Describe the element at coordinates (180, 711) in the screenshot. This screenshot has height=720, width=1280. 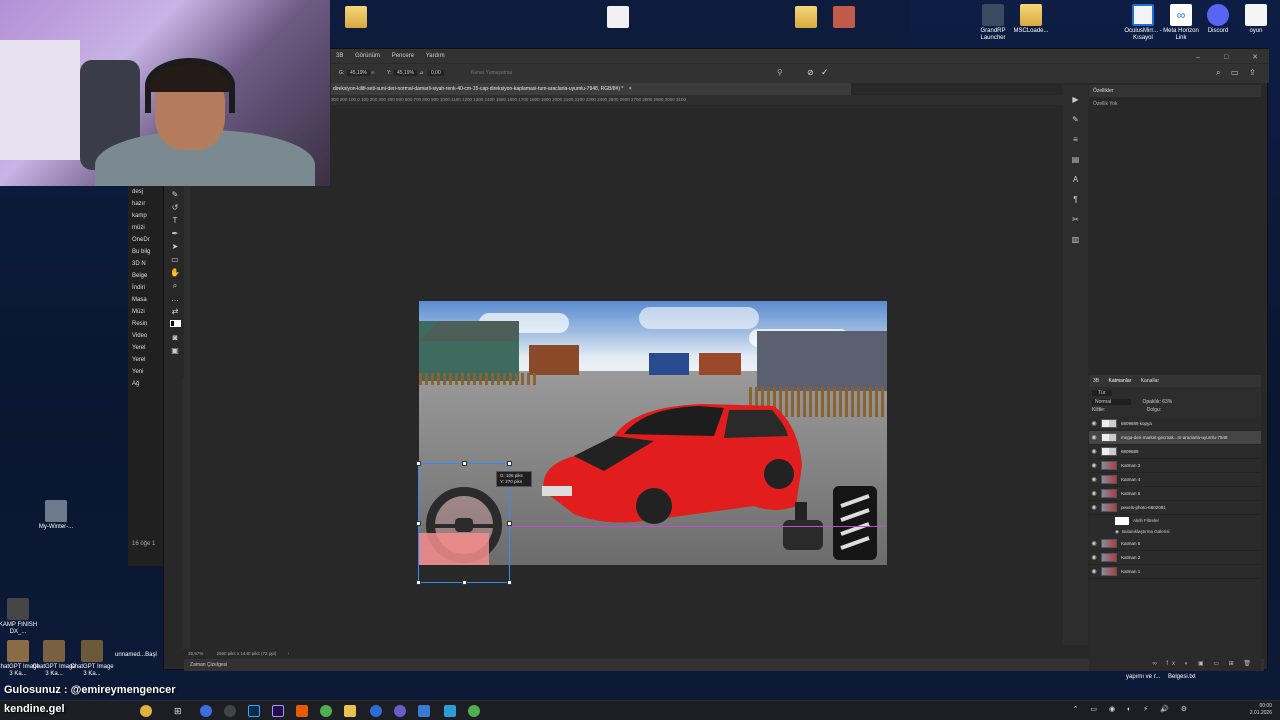
I see `task-view-icon: ⊞` at that location.